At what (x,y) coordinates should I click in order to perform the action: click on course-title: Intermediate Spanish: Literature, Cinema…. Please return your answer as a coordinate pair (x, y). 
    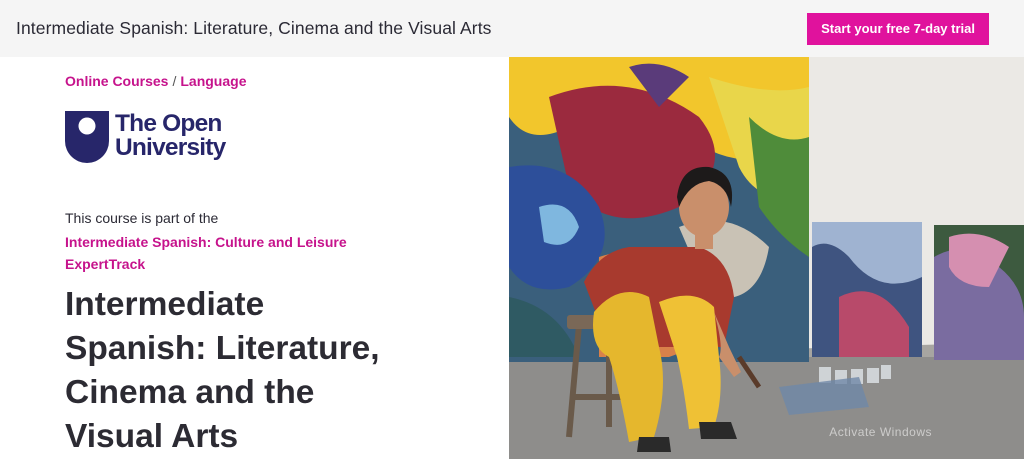
    Looking at the image, I should click on (222, 370).